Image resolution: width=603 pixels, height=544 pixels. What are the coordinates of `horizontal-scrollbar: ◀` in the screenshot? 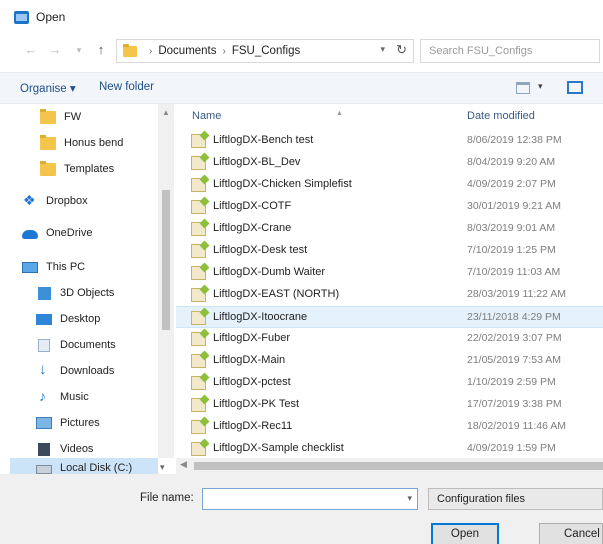 It's located at (389, 466).